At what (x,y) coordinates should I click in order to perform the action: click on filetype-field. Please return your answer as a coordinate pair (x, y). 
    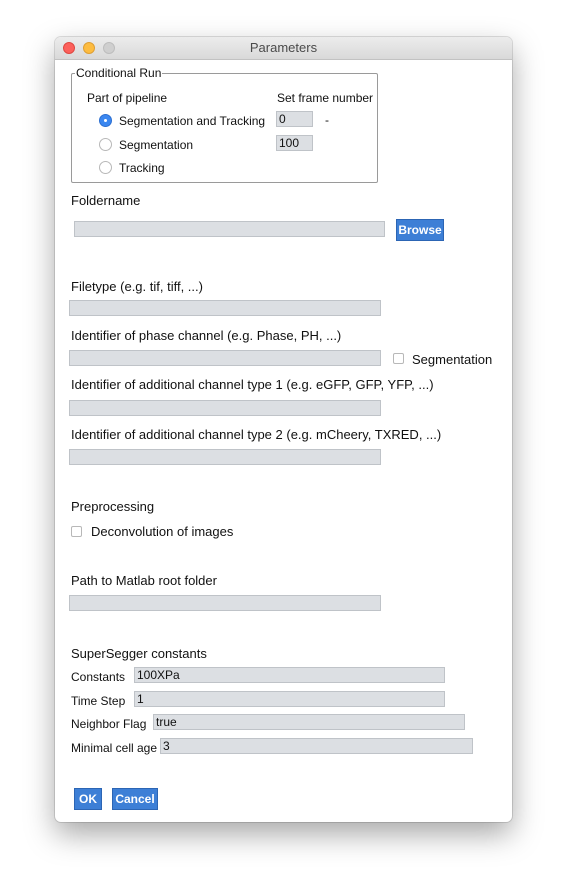
    Looking at the image, I should click on (225, 308).